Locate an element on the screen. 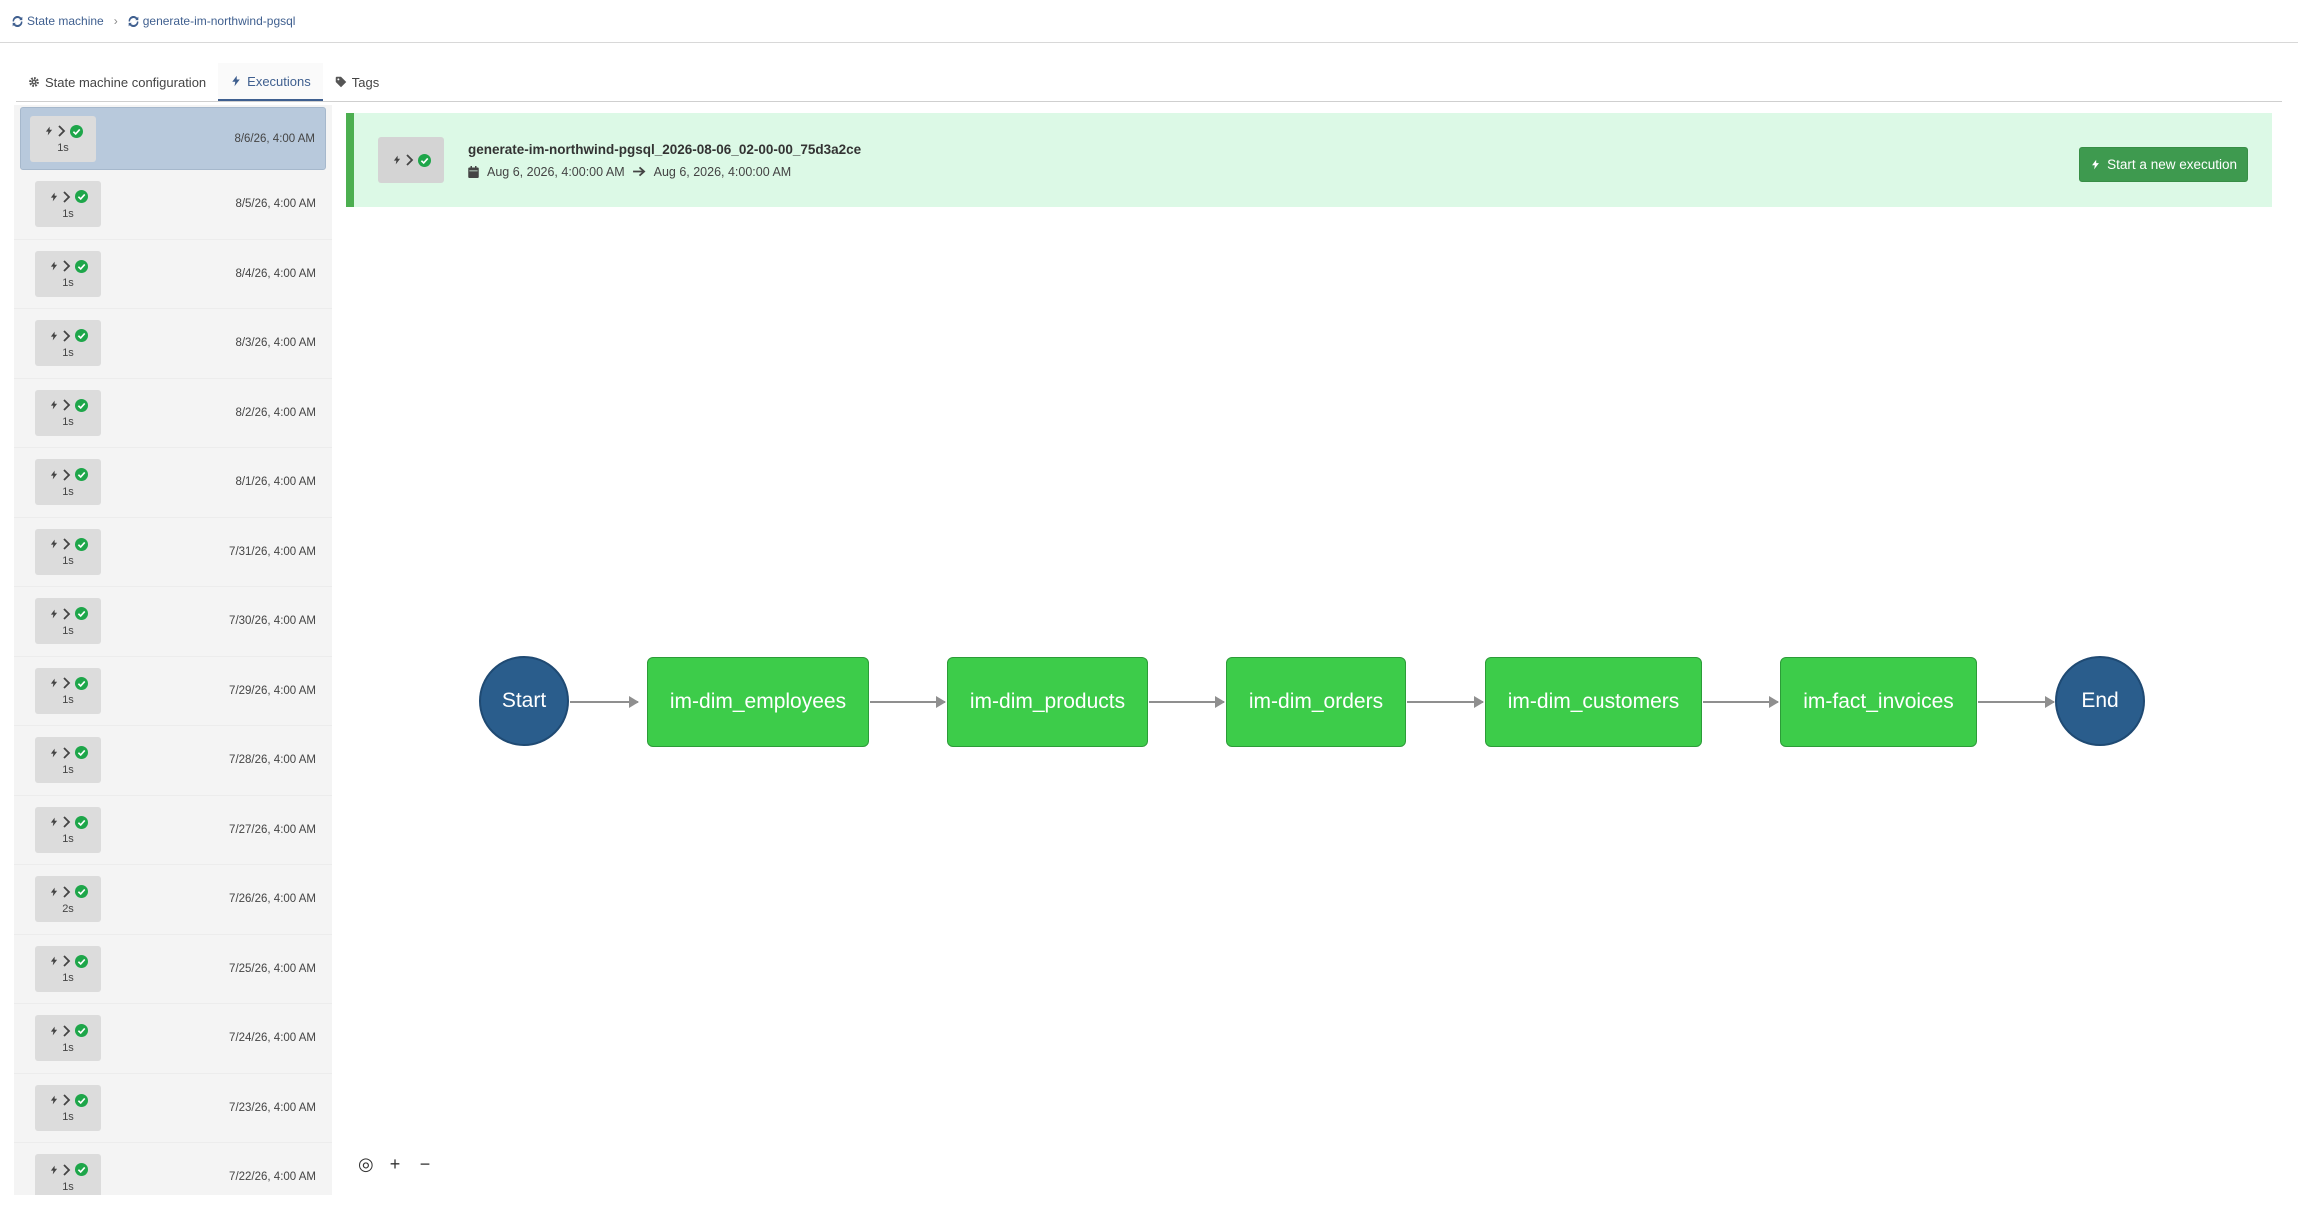 The width and height of the screenshot is (2298, 1211). step-node-im-dim-products: im-dim_products is located at coordinates (1047, 702).